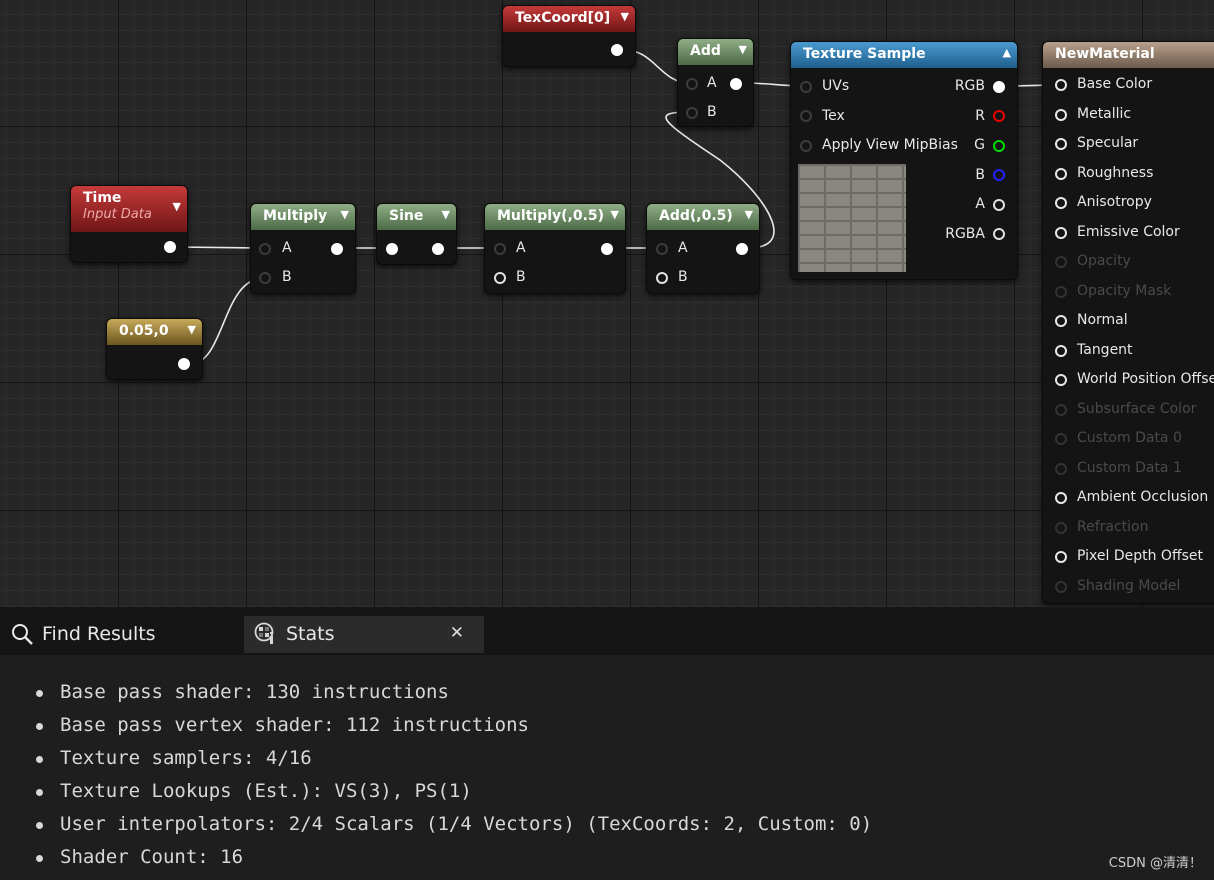 The height and width of the screenshot is (880, 1214). Describe the element at coordinates (999, 205) in the screenshot. I see `a-output-pin` at that location.